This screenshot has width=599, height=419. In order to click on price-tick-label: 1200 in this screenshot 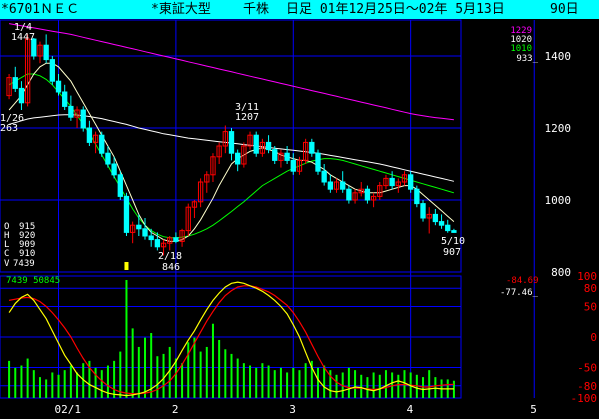, I will do `click(558, 128)`.